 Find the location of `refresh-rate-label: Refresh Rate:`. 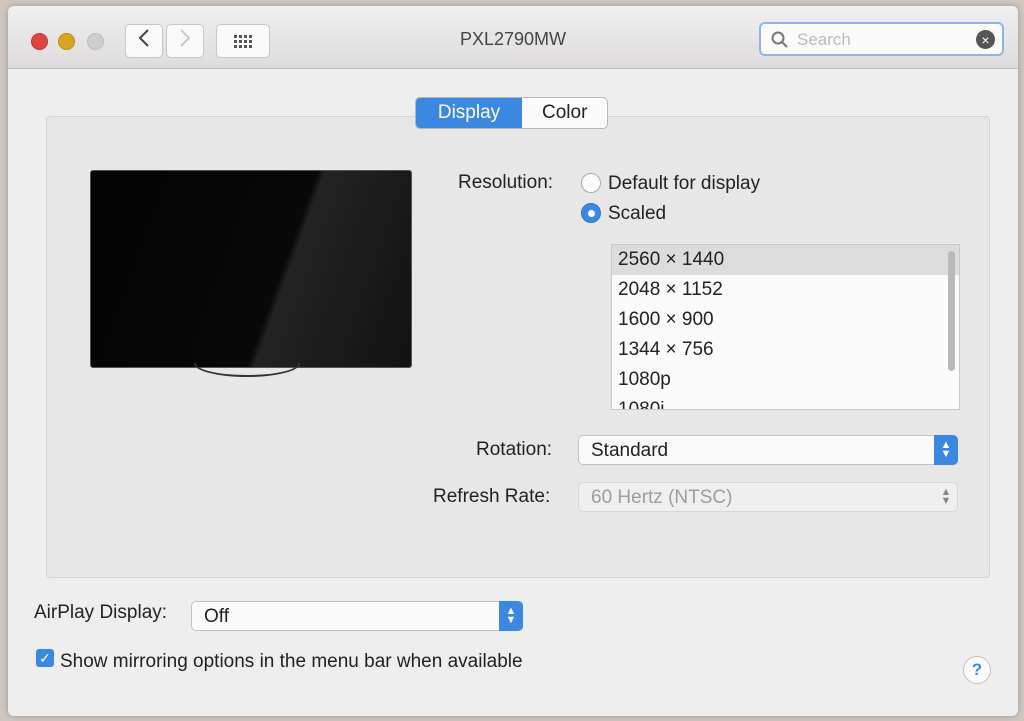

refresh-rate-label: Refresh Rate: is located at coordinates (492, 496).